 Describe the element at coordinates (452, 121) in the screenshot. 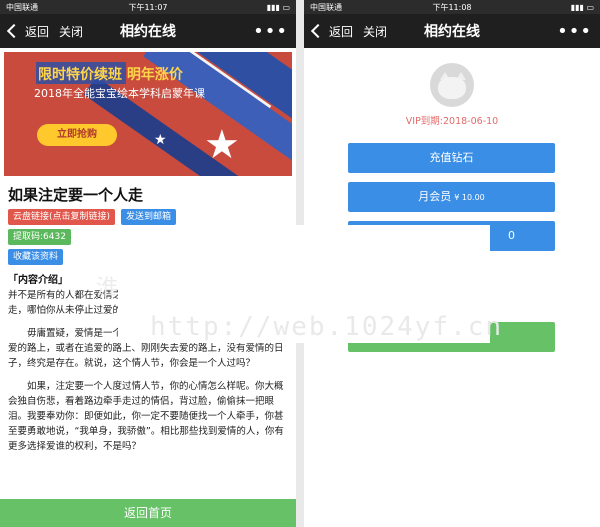

I see `vip-expiry: VIP到期:2018-06-10` at that location.